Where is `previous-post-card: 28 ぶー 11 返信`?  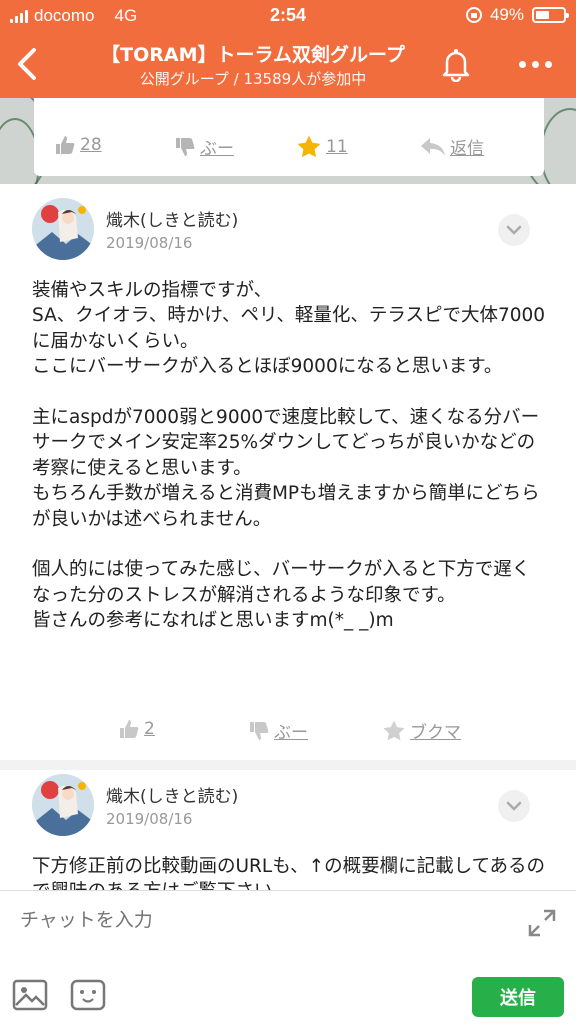
previous-post-card: 28 ぶー 11 返信 is located at coordinates (289, 137).